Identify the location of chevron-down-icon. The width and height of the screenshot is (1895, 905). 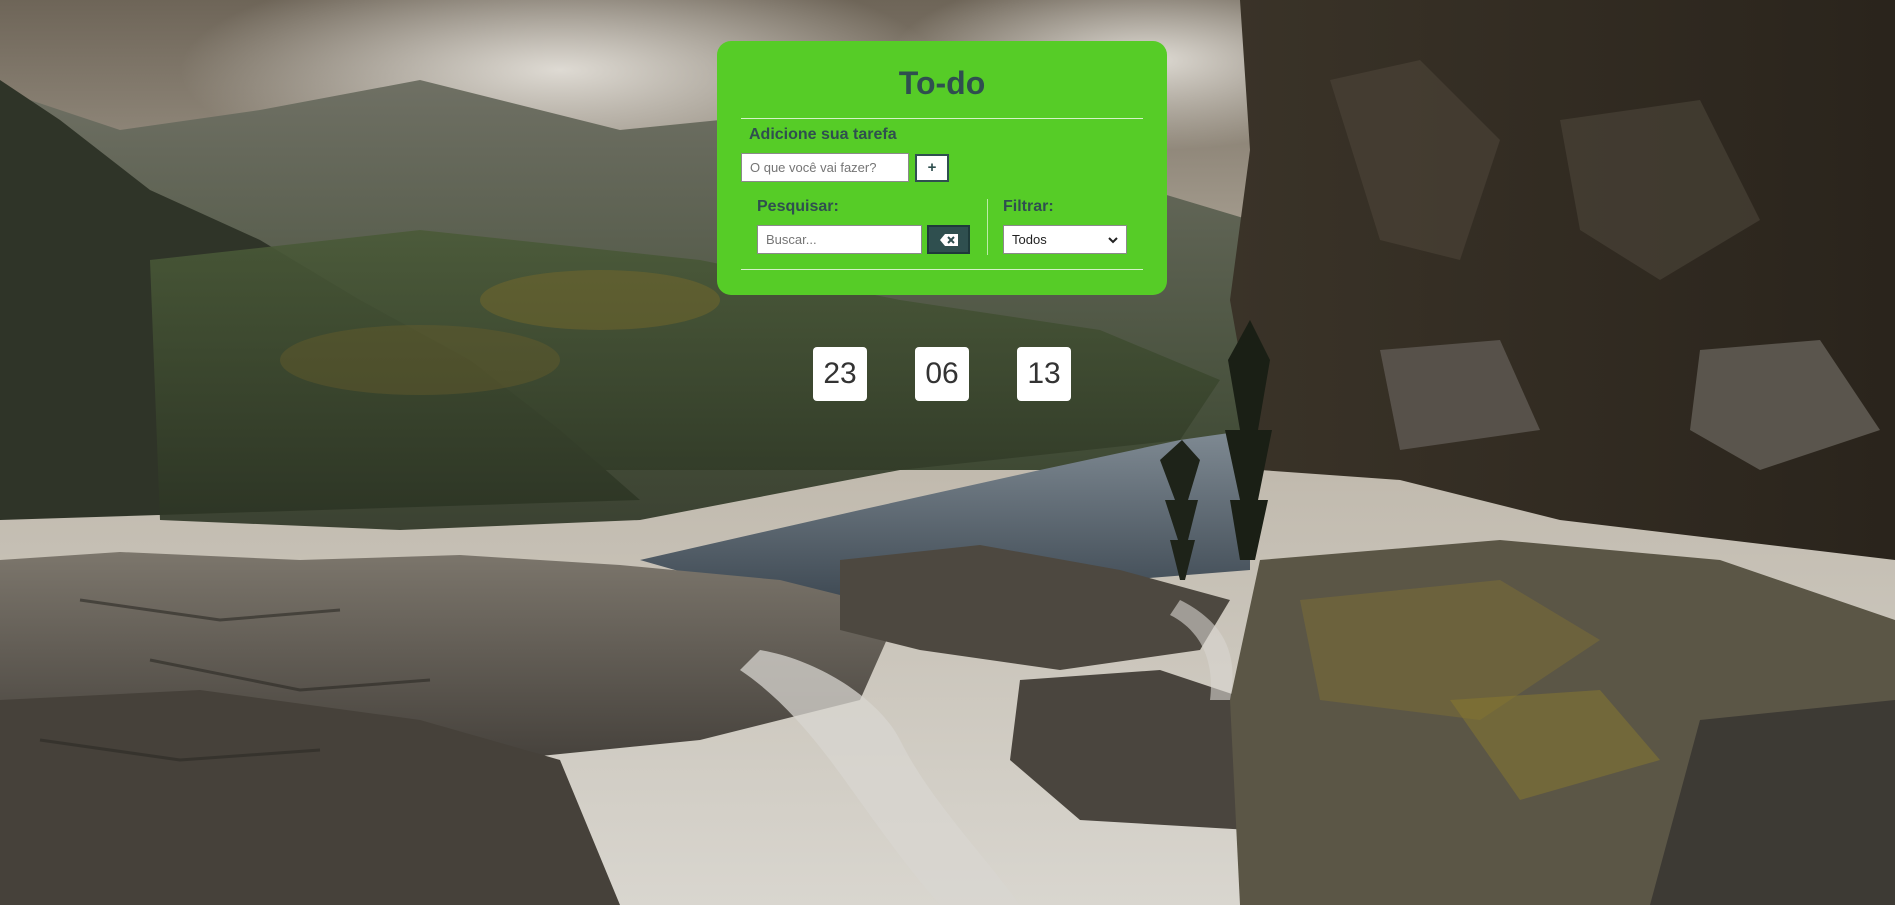
(1113, 240).